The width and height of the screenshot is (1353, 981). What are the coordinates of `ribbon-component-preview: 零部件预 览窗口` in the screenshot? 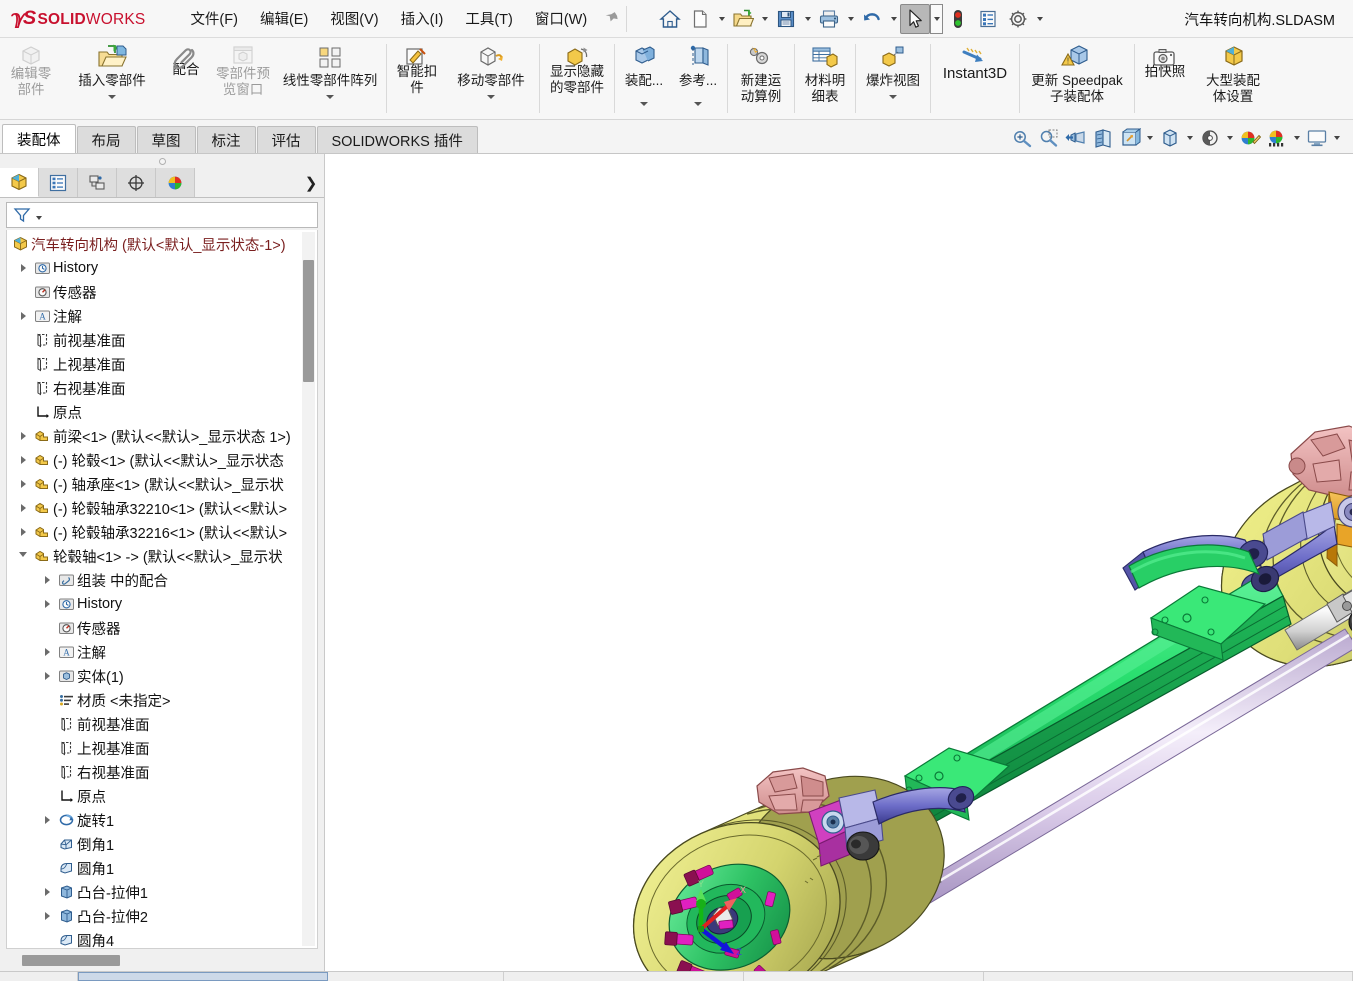 It's located at (243, 78).